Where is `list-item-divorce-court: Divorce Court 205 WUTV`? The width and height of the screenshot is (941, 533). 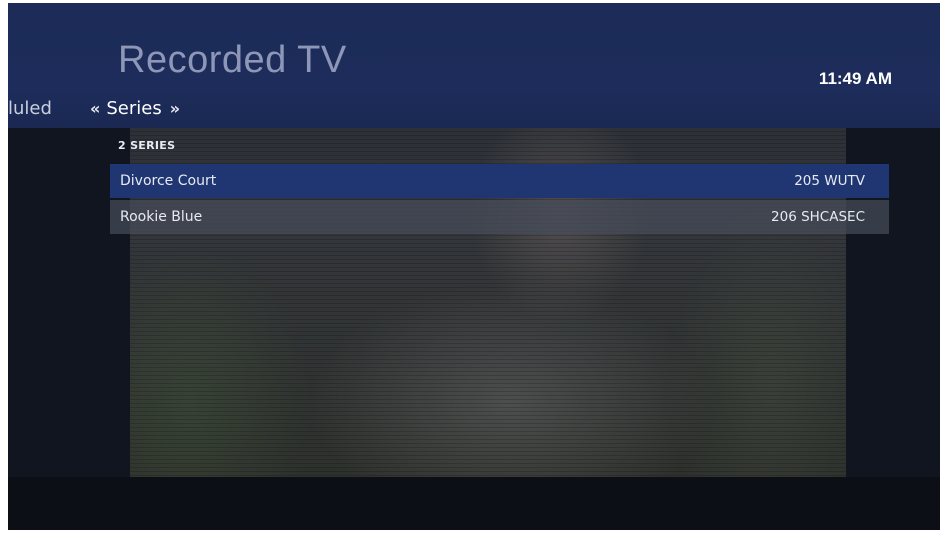 list-item-divorce-court: Divorce Court 205 WUTV is located at coordinates (499, 181).